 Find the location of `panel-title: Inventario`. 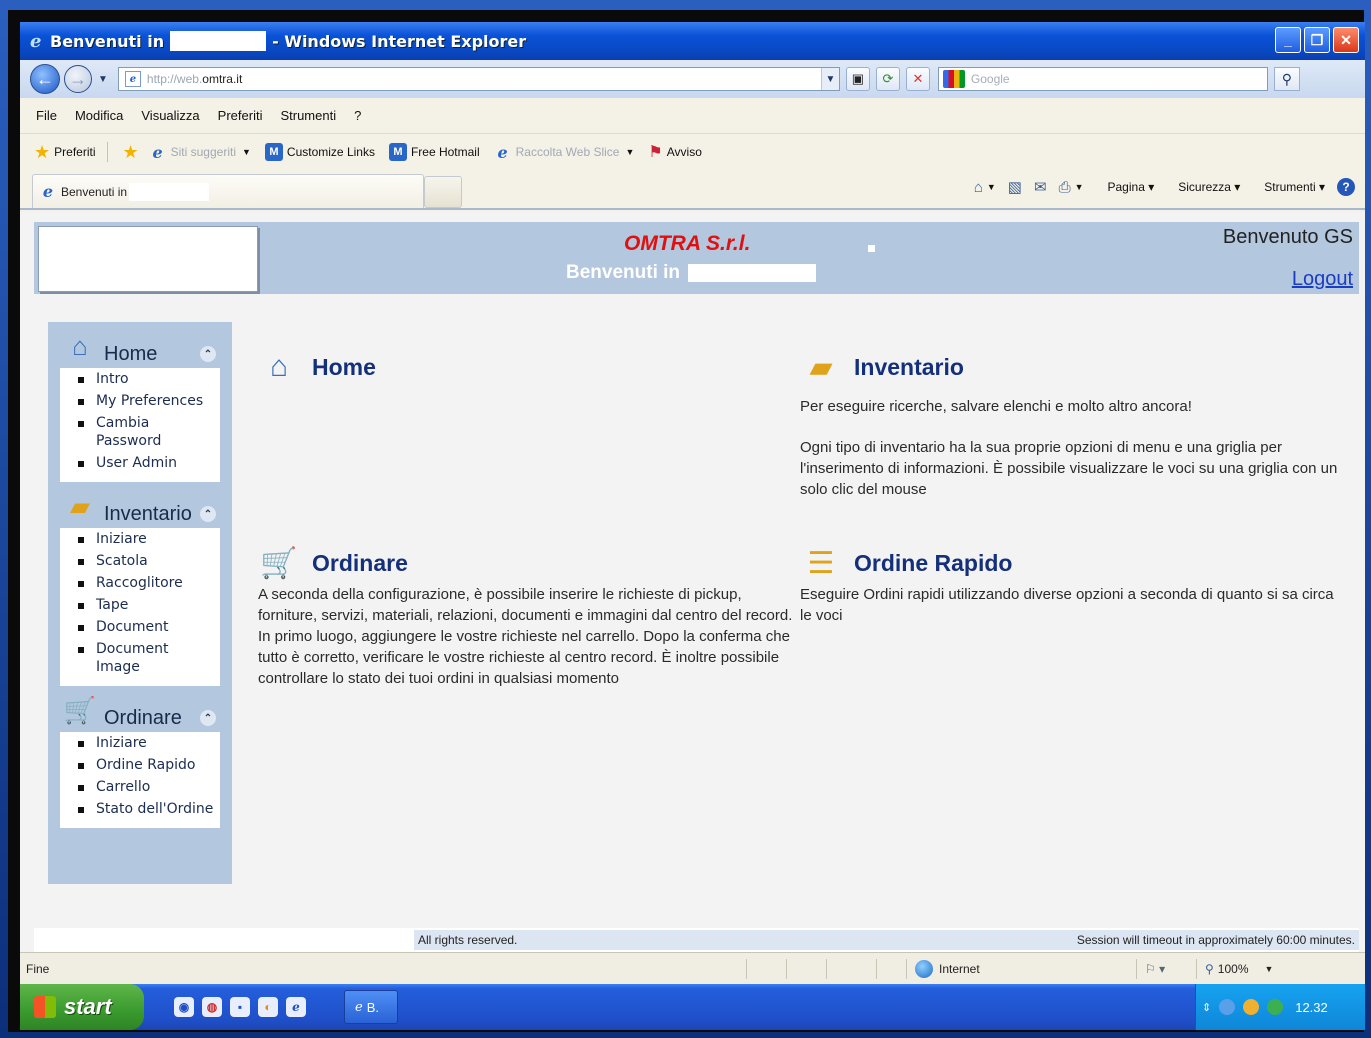

panel-title: Inventario is located at coordinates (909, 367).